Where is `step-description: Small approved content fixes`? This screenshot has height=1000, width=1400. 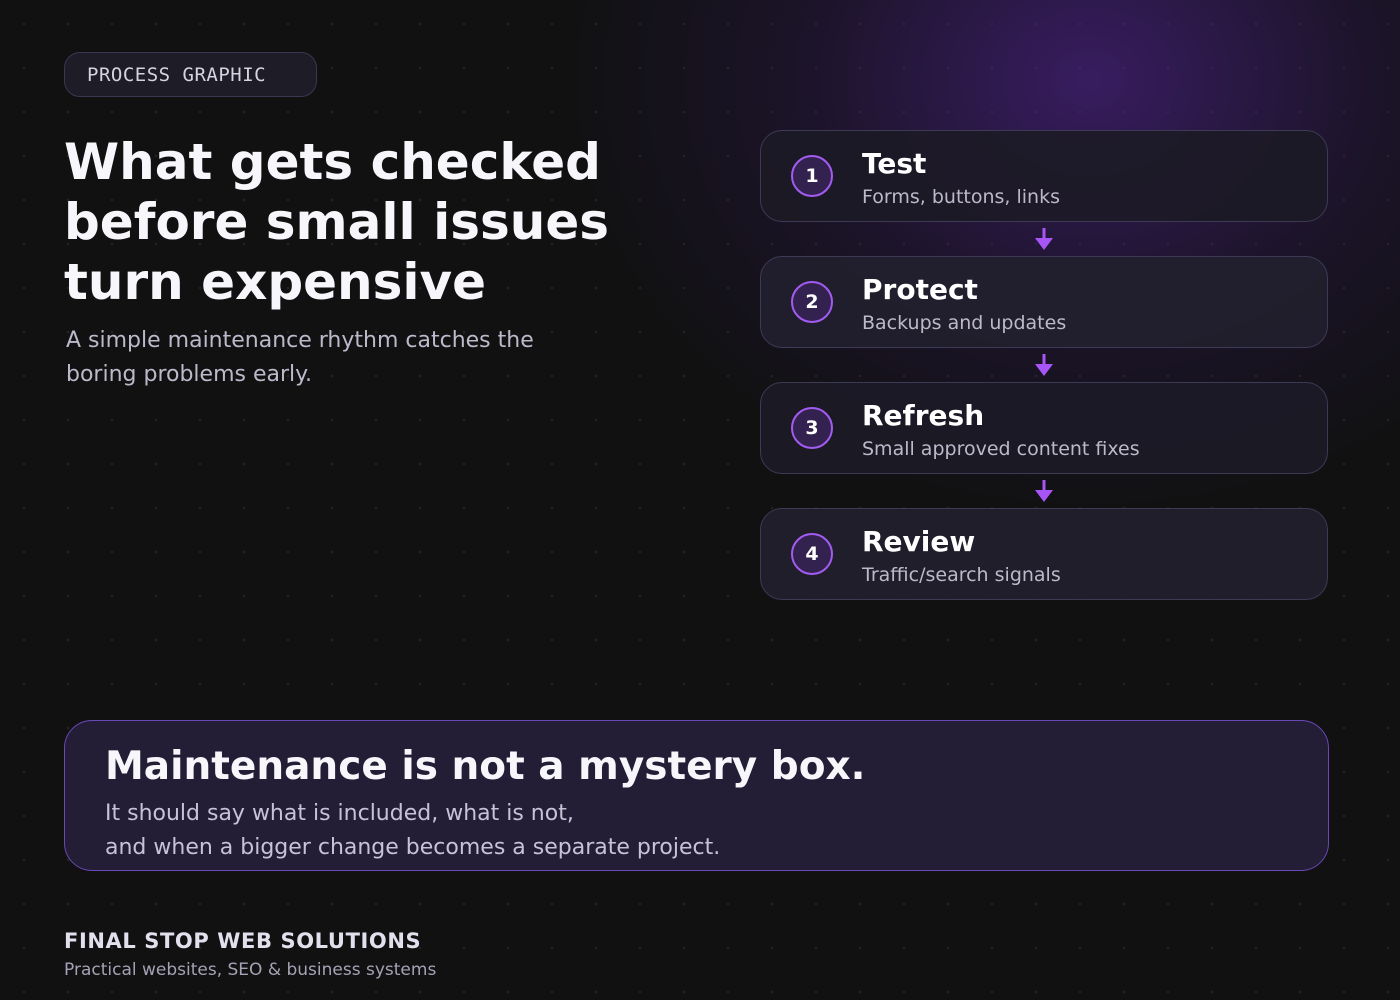 step-description: Small approved content fixes is located at coordinates (1001, 449).